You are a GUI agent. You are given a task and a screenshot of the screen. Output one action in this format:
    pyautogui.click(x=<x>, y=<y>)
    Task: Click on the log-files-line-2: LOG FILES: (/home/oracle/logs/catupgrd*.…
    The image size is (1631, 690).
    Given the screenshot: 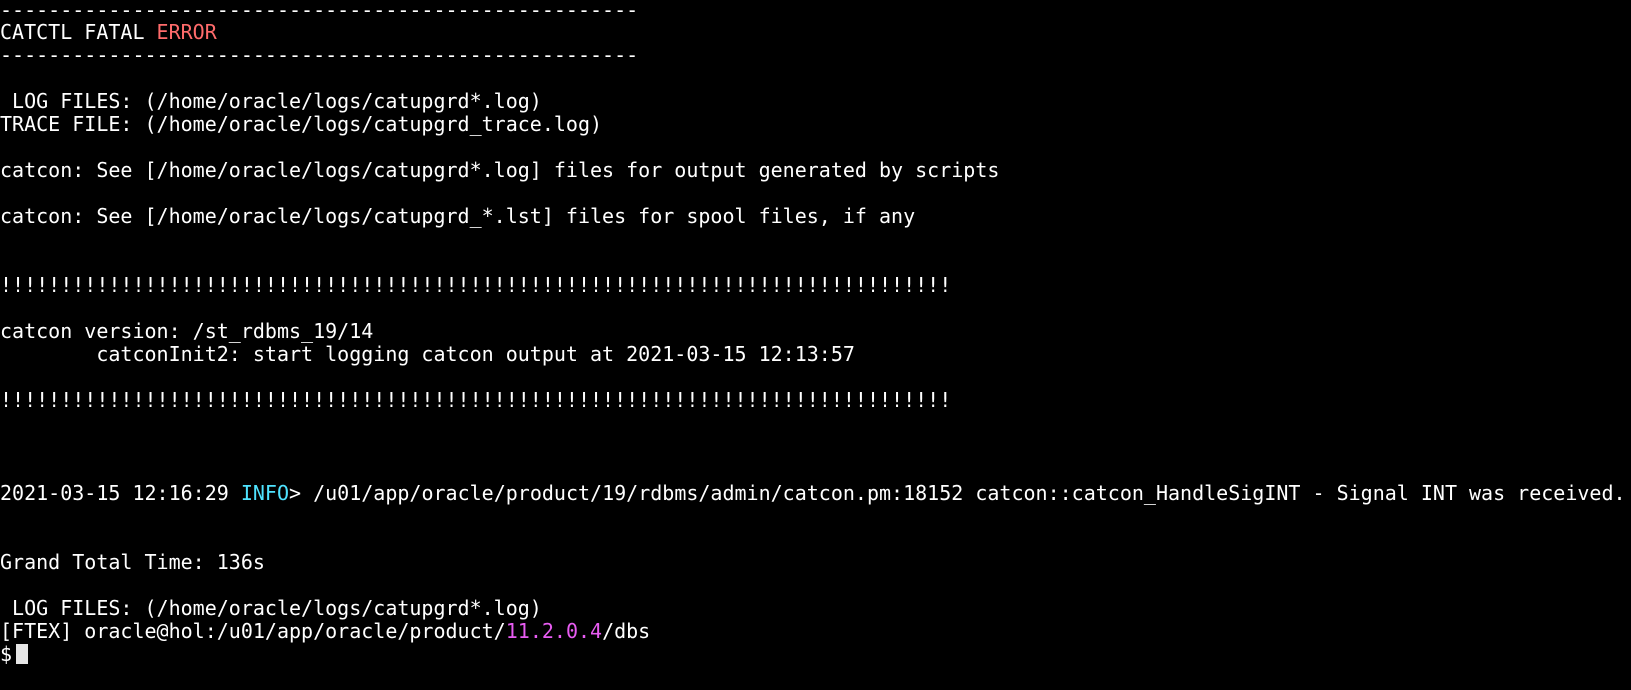 What is the action you would take?
    pyautogui.click(x=271, y=608)
    